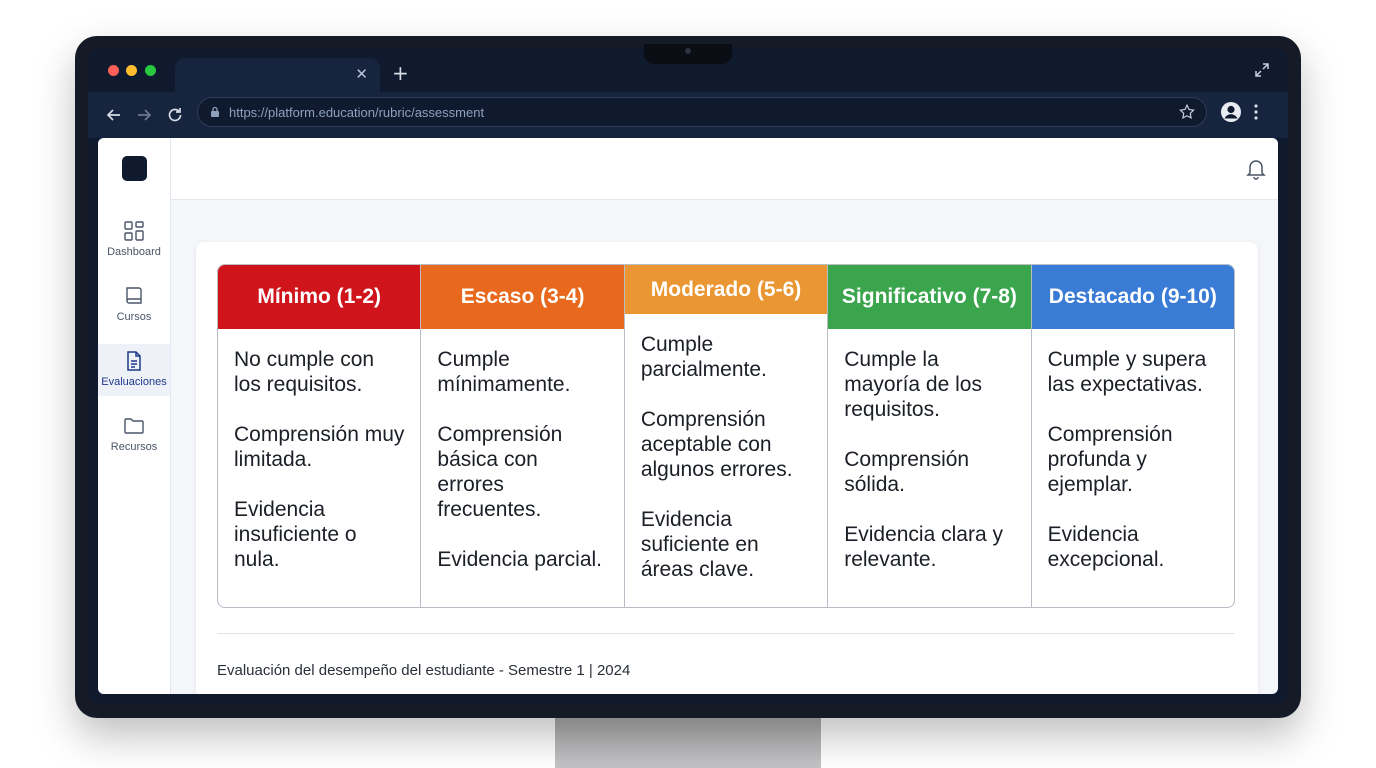 The height and width of the screenshot is (768, 1376). I want to click on sidebar-item-label: Recursos, so click(134, 447).